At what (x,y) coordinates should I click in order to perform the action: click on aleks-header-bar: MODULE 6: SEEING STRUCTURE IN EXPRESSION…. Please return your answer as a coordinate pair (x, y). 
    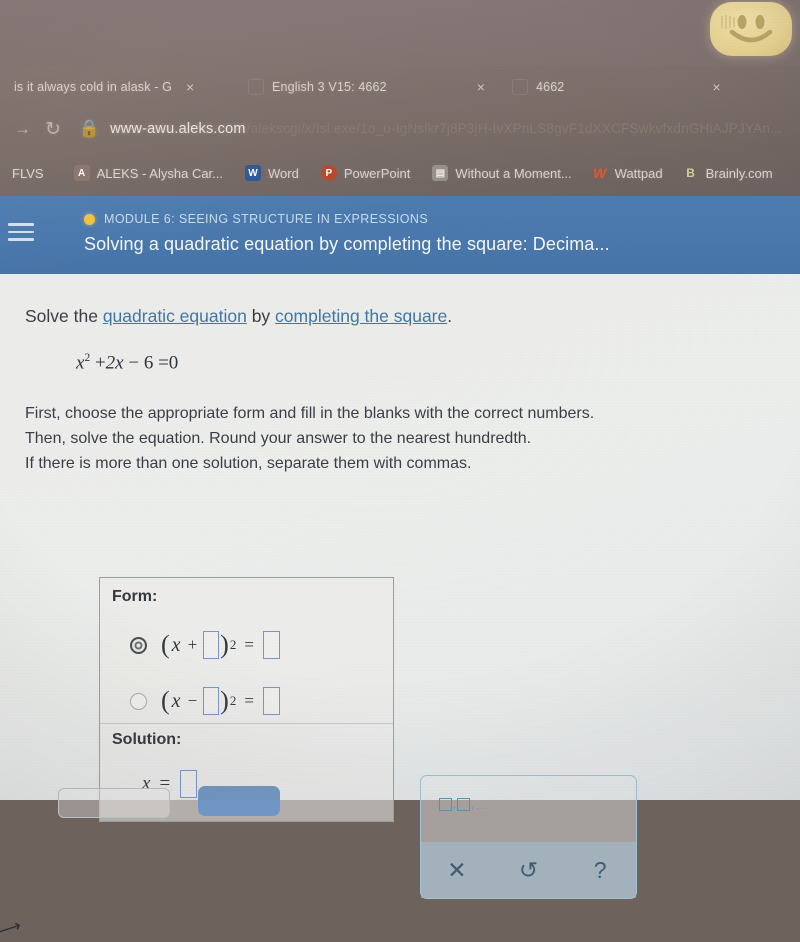
    Looking at the image, I should click on (400, 235).